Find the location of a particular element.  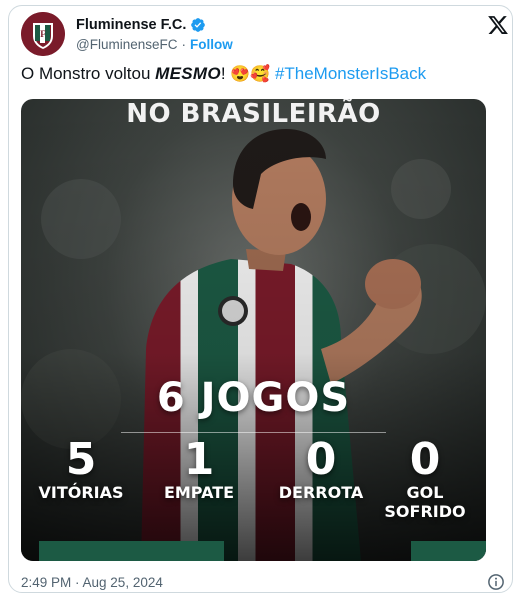

stat-label: EMPATE is located at coordinates (199, 492).